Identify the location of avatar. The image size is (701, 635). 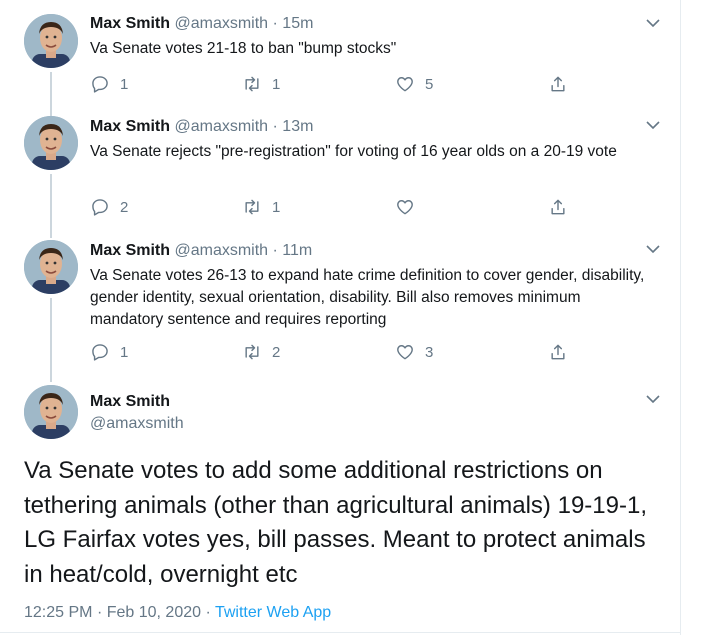
(51, 412).